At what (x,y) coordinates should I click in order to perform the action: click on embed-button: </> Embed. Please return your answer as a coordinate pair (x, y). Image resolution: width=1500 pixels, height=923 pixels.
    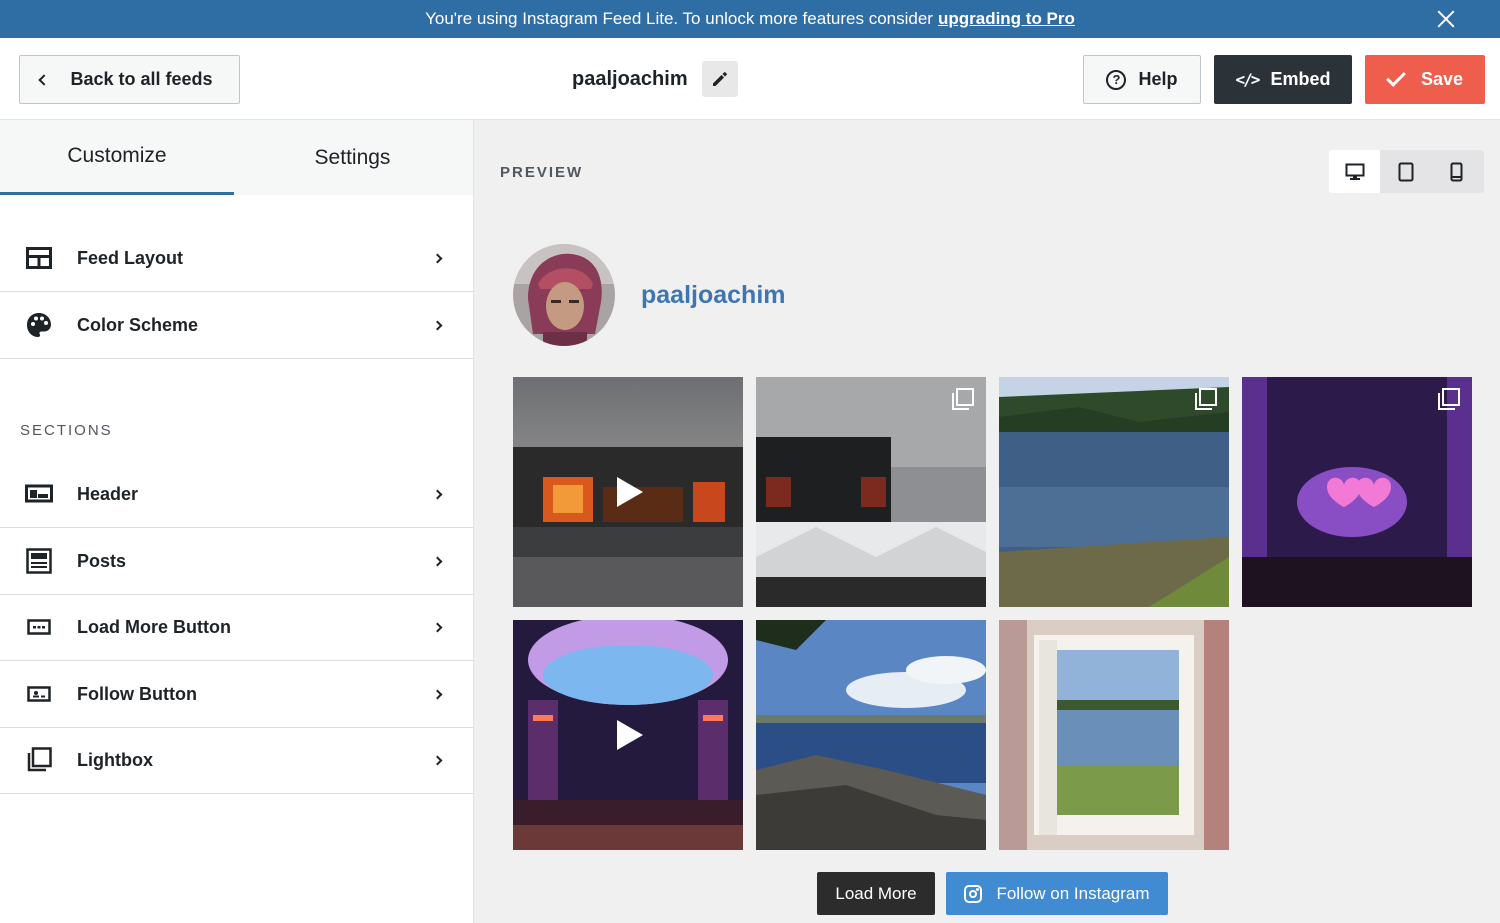
    Looking at the image, I should click on (1283, 79).